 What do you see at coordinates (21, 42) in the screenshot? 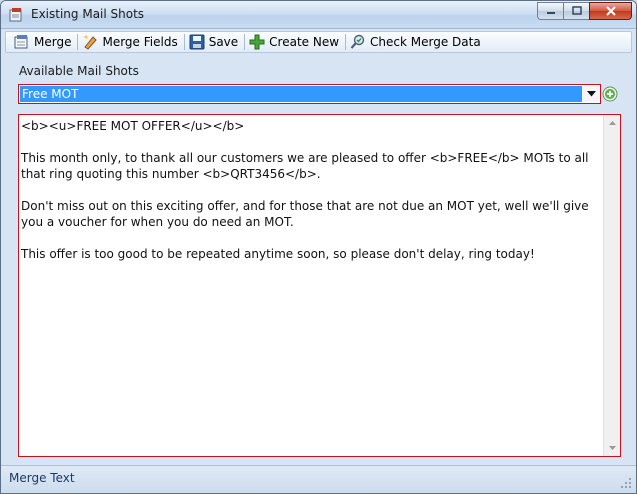
I see `merge-icon` at bounding box center [21, 42].